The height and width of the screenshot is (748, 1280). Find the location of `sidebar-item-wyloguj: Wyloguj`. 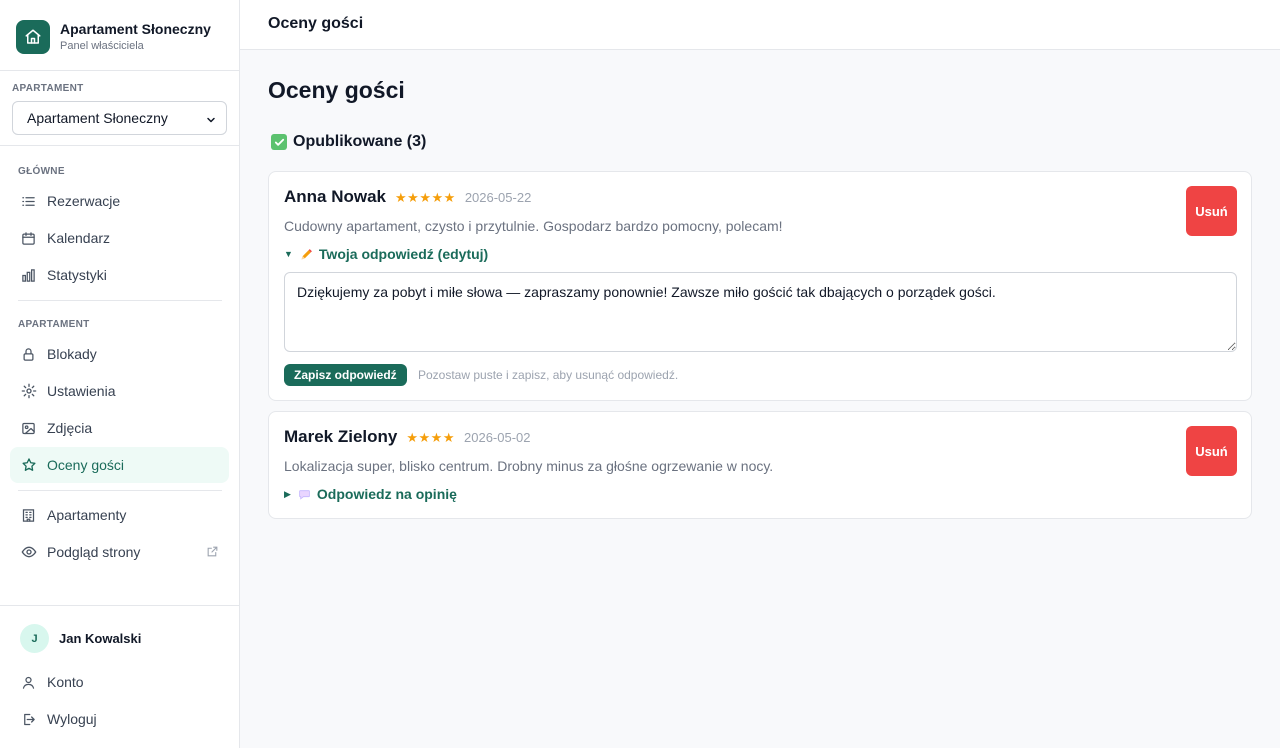

sidebar-item-wyloguj: Wyloguj is located at coordinates (119, 719).